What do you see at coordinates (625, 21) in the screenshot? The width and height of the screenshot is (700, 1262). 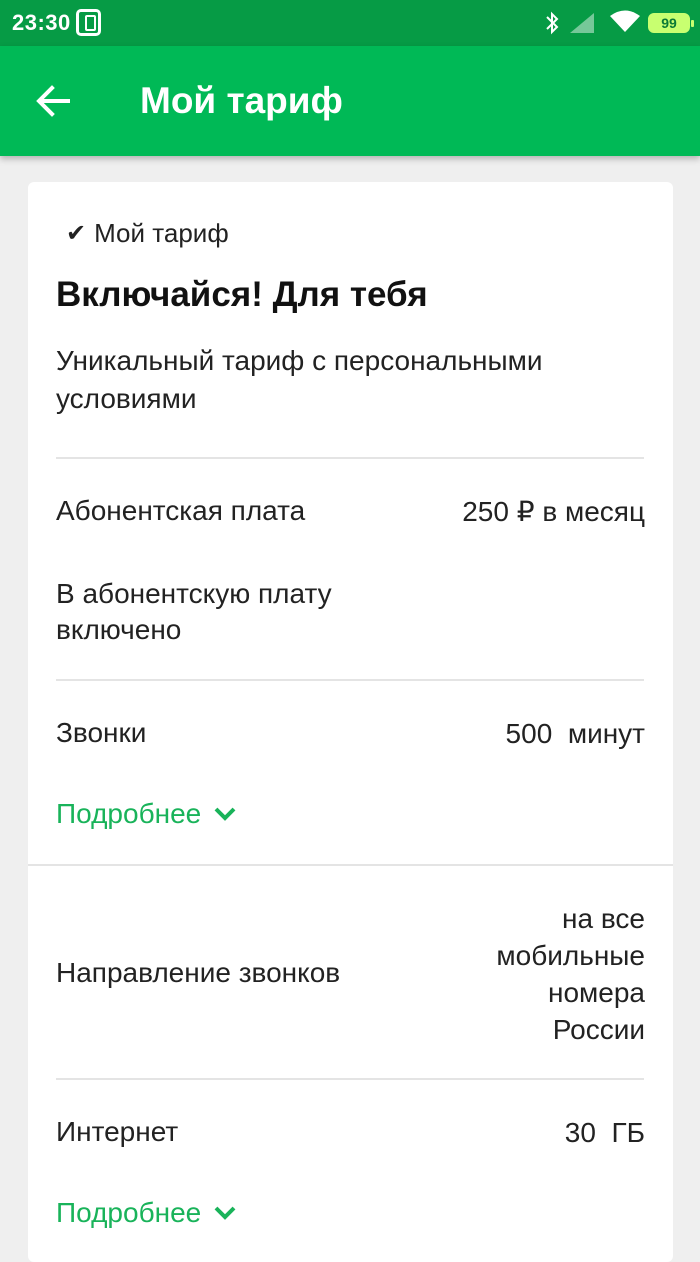 I see `wifi-icon` at bounding box center [625, 21].